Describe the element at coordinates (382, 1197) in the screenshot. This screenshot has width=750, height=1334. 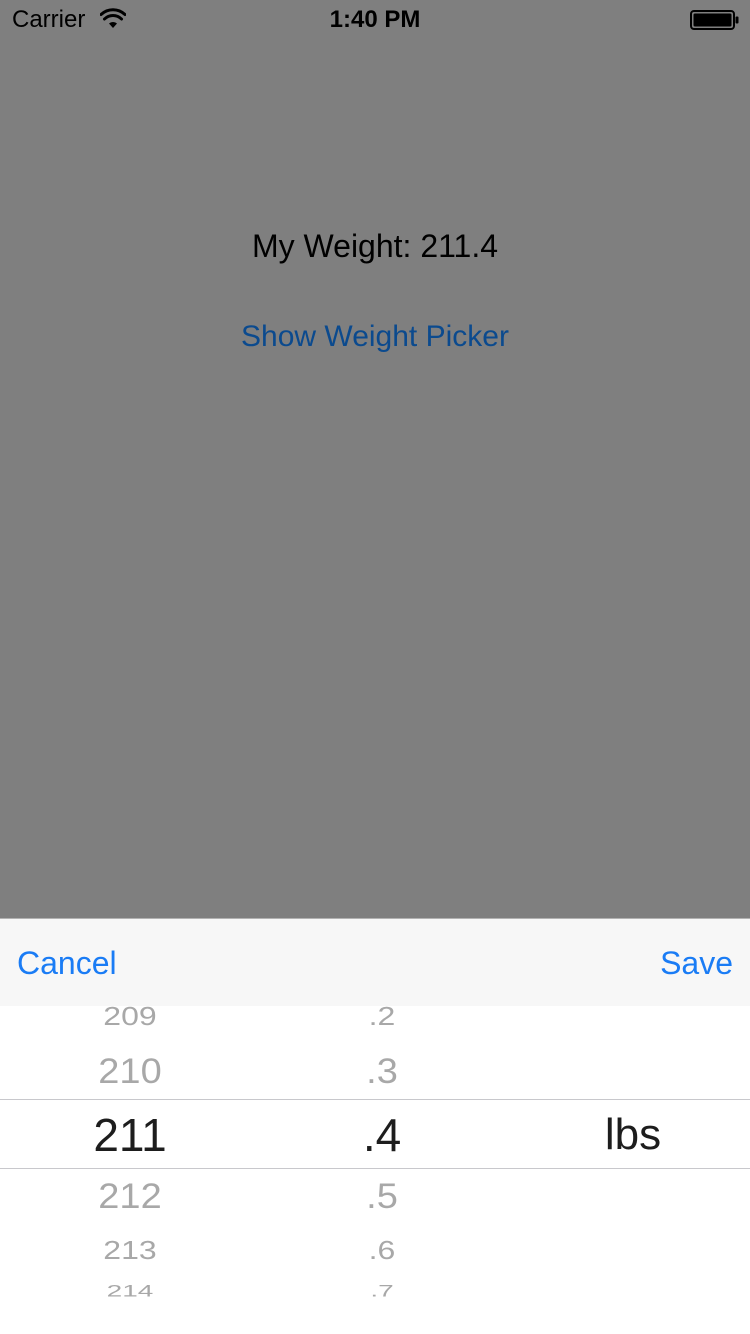
I see `picker-row: .5` at that location.